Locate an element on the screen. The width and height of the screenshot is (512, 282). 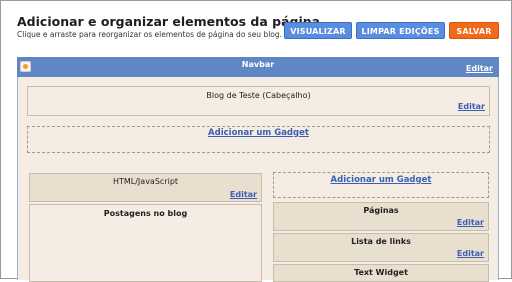
link-list-widget-edit-link: Editar is located at coordinates (470, 253).